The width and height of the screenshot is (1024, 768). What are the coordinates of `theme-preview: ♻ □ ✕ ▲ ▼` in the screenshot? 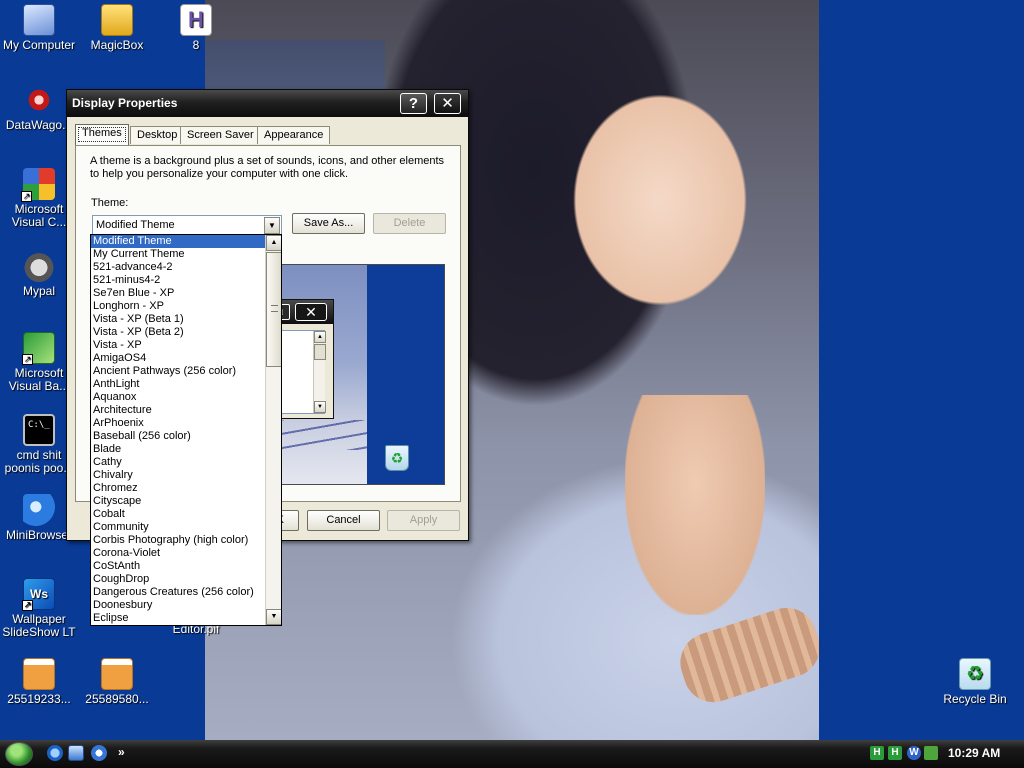 It's located at (359, 374).